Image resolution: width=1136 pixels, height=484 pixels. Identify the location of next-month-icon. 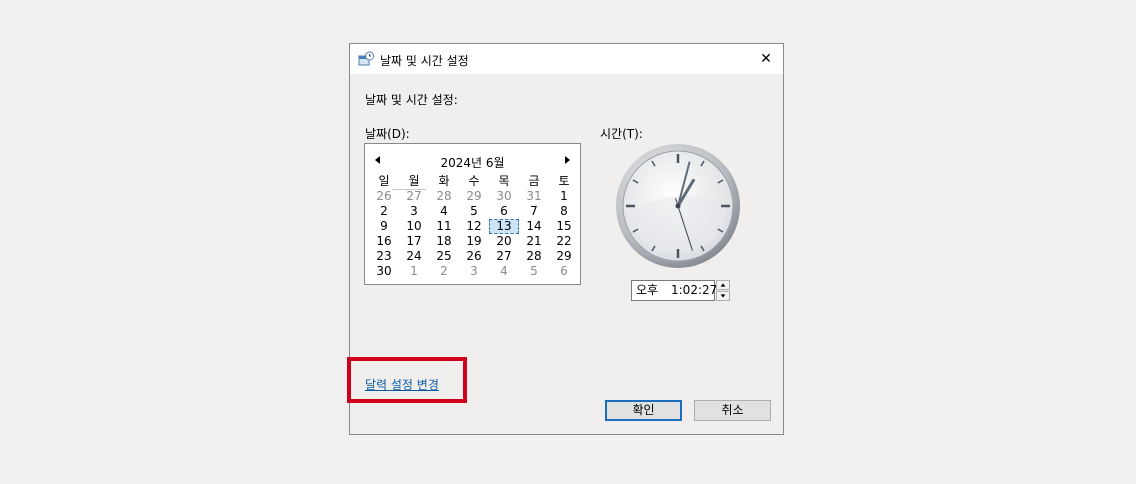
(567, 160).